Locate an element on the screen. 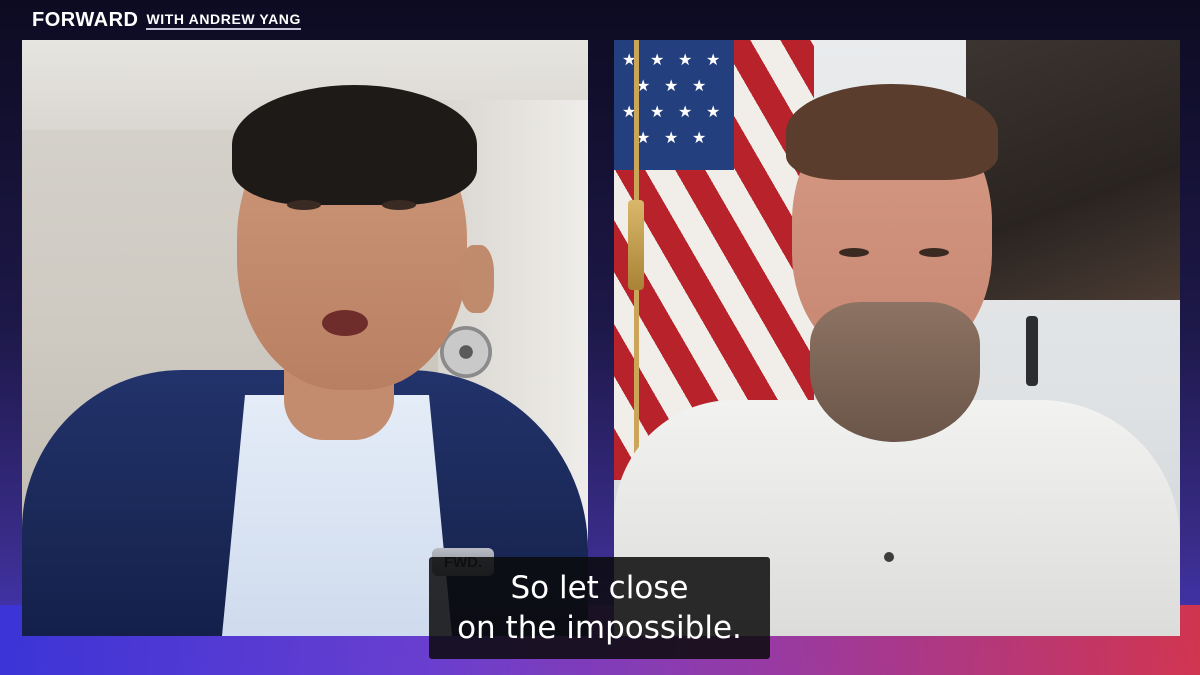  wall-painting is located at coordinates (1073, 170).